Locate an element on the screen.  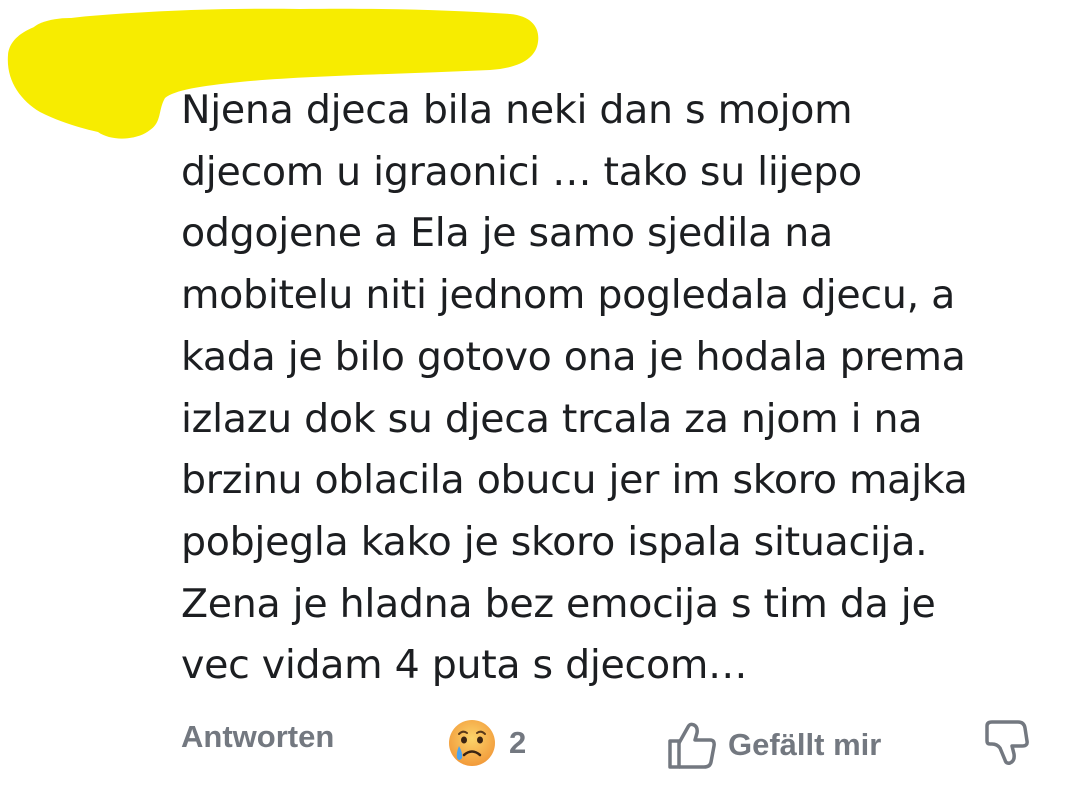
sad-crying-face-icon is located at coordinates (472, 743).